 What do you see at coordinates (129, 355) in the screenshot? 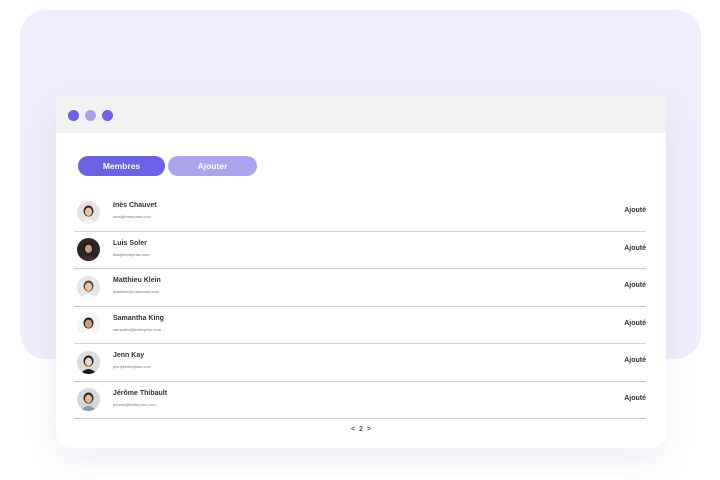
I see `member-name: Jenn Kay` at bounding box center [129, 355].